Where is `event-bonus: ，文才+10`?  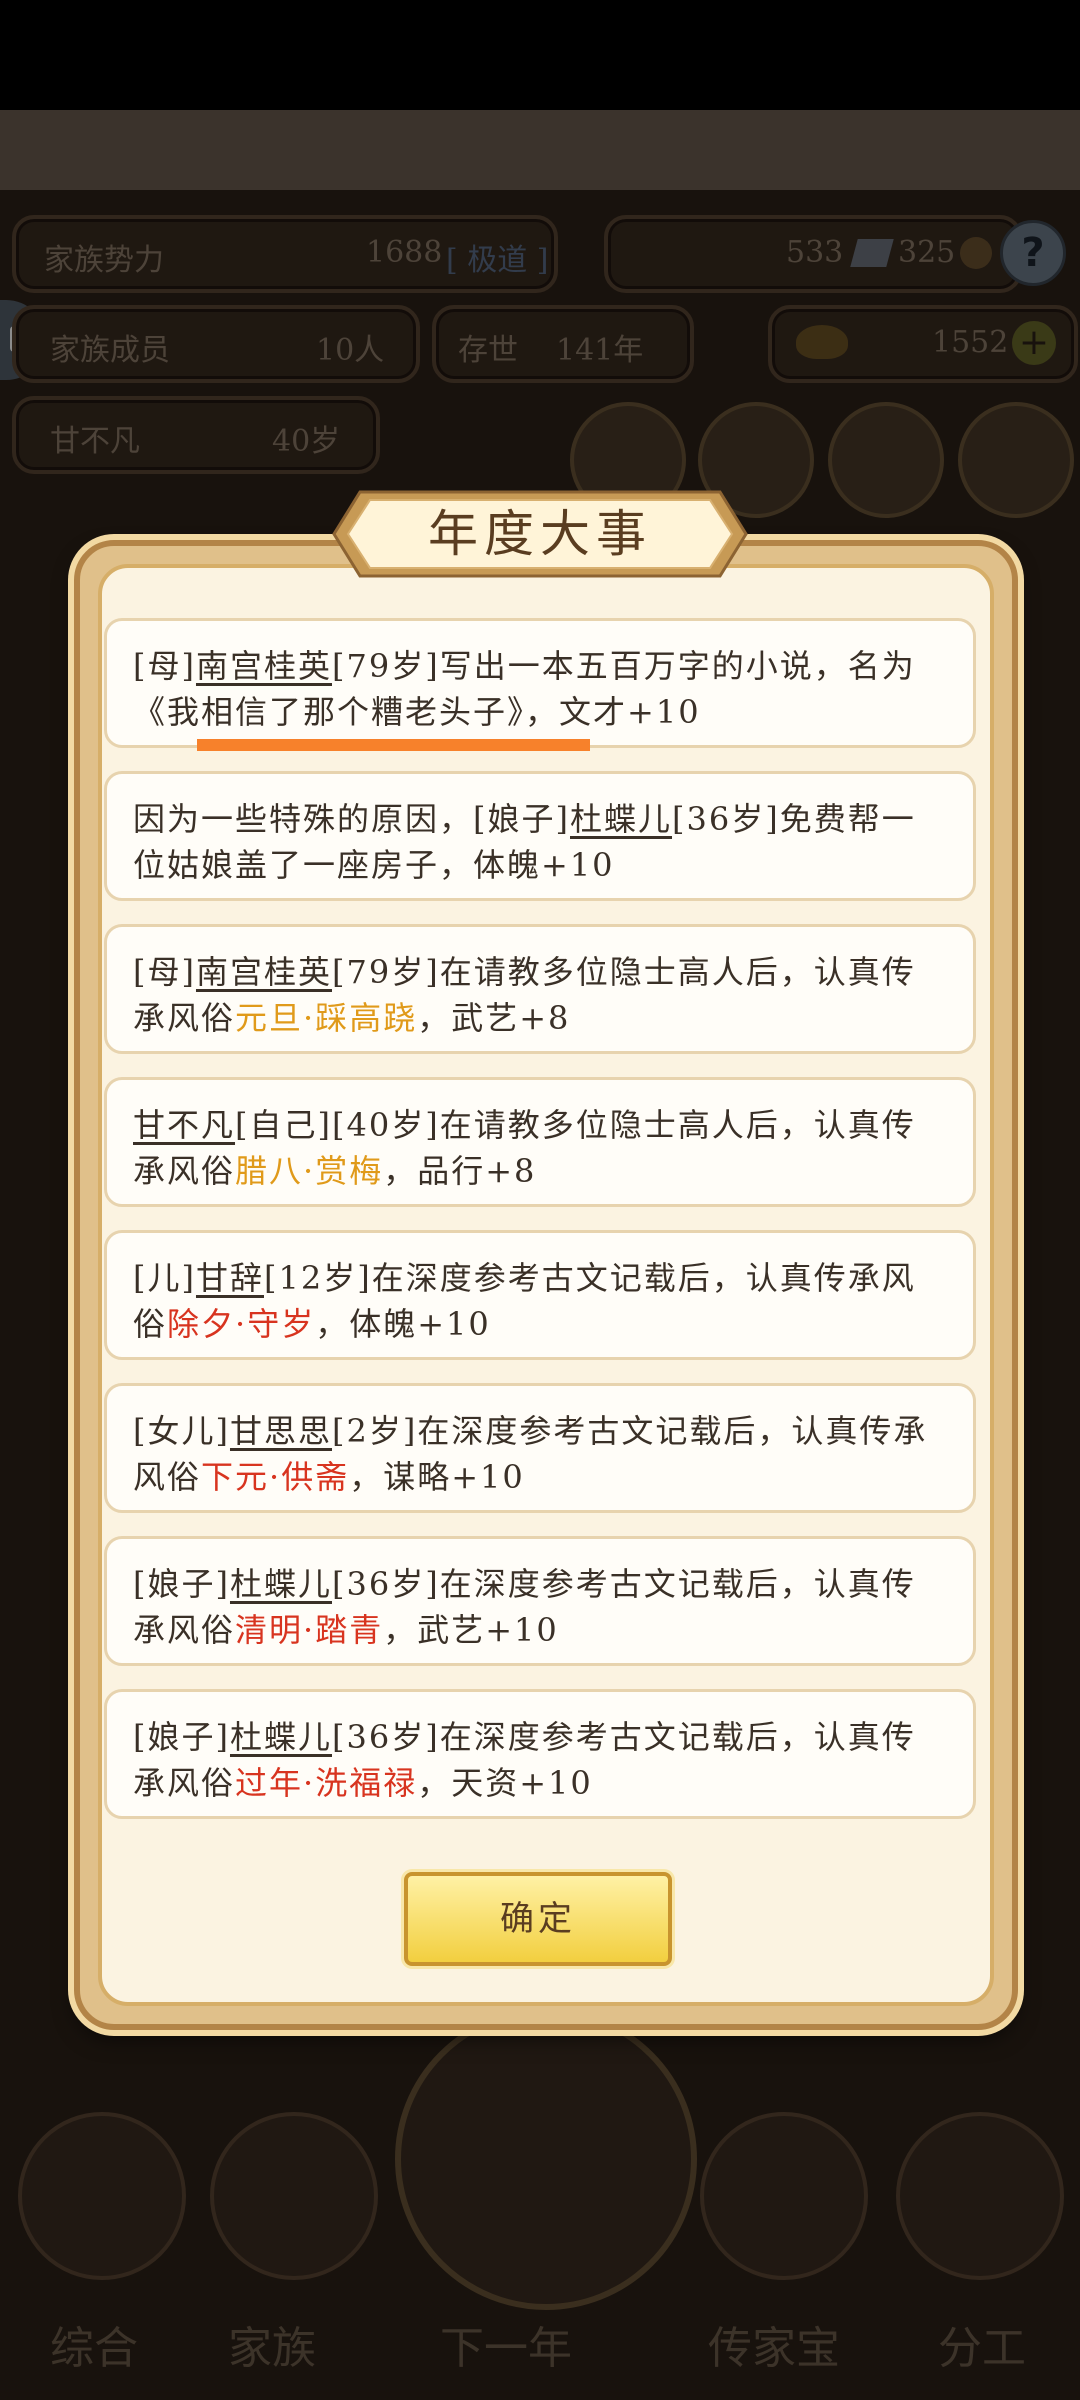
event-bonus: ，文才+10 is located at coordinates (613, 712).